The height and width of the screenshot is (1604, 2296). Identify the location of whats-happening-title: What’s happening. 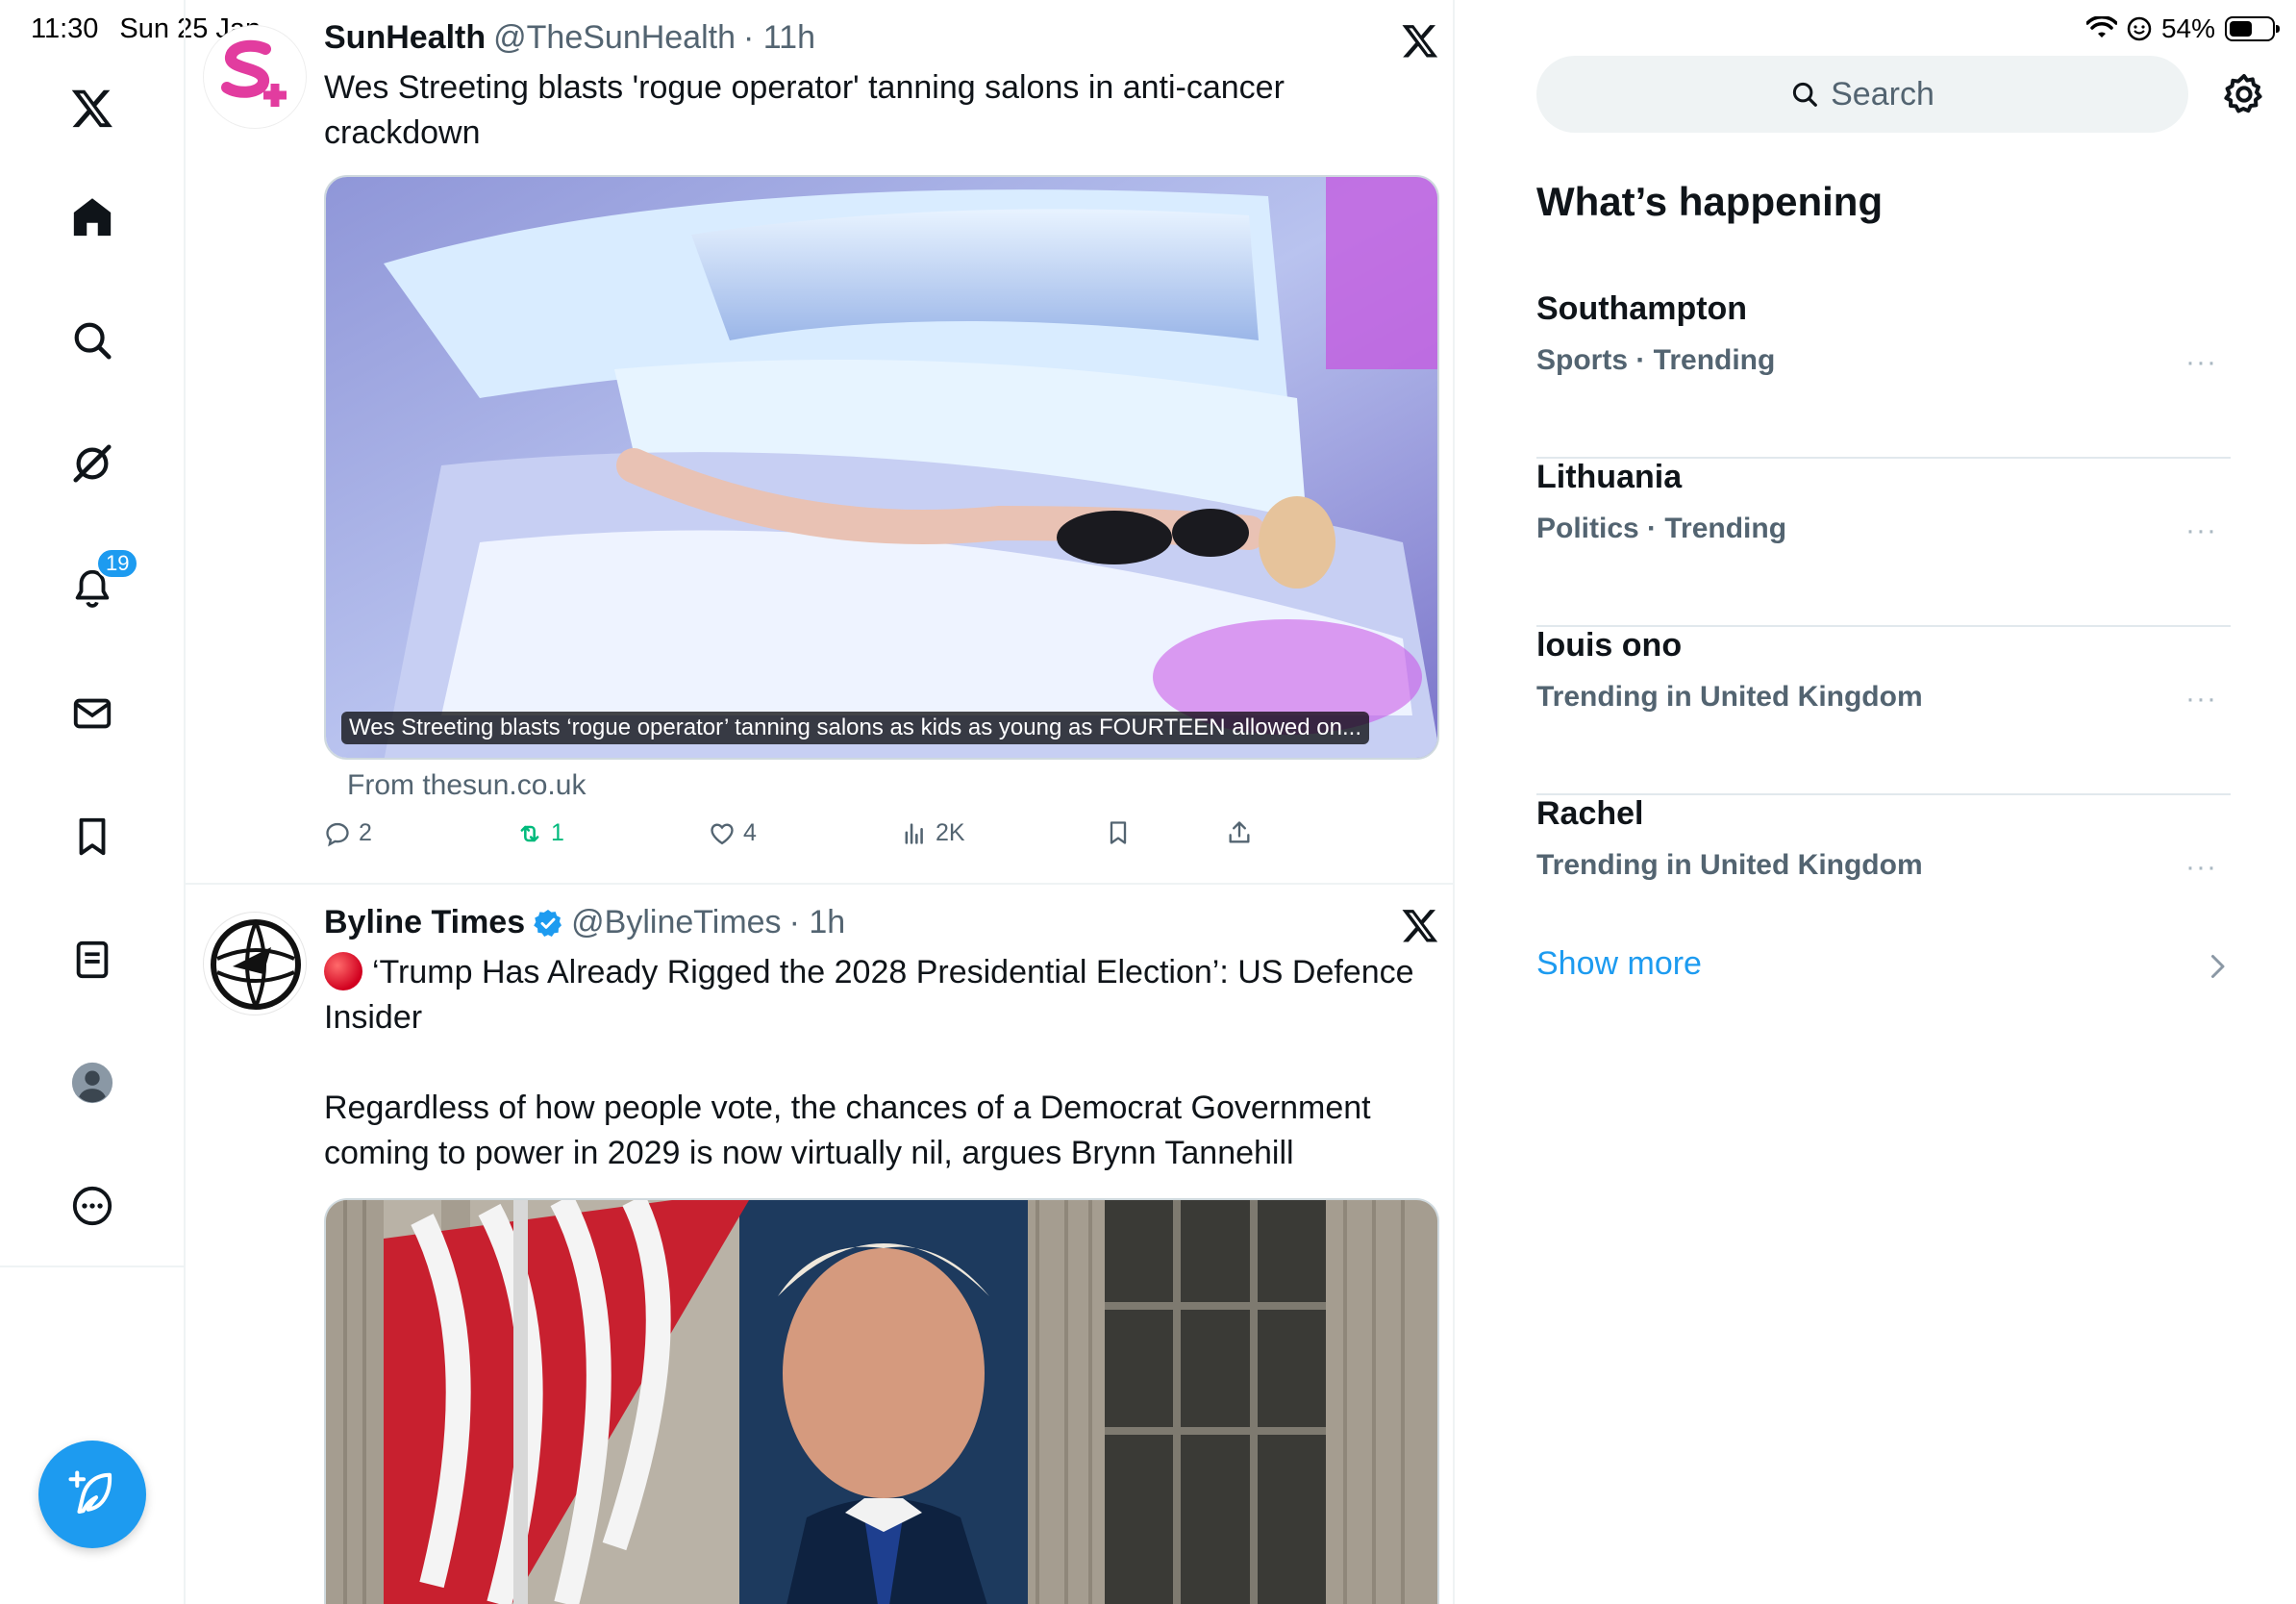
(1710, 201).